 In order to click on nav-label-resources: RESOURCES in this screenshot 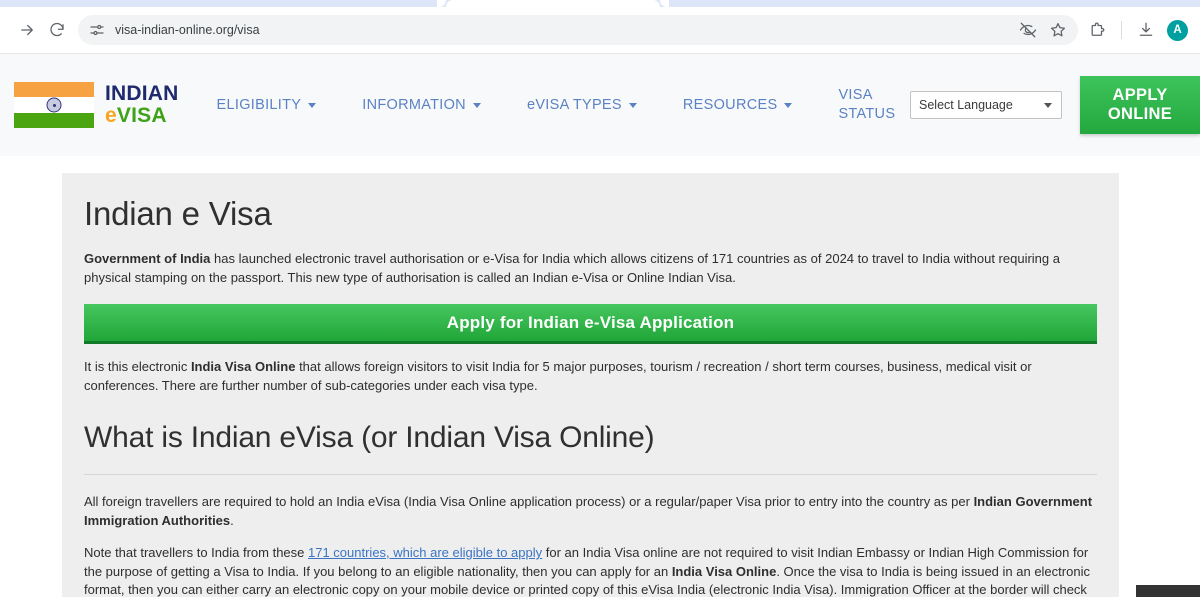, I will do `click(730, 105)`.